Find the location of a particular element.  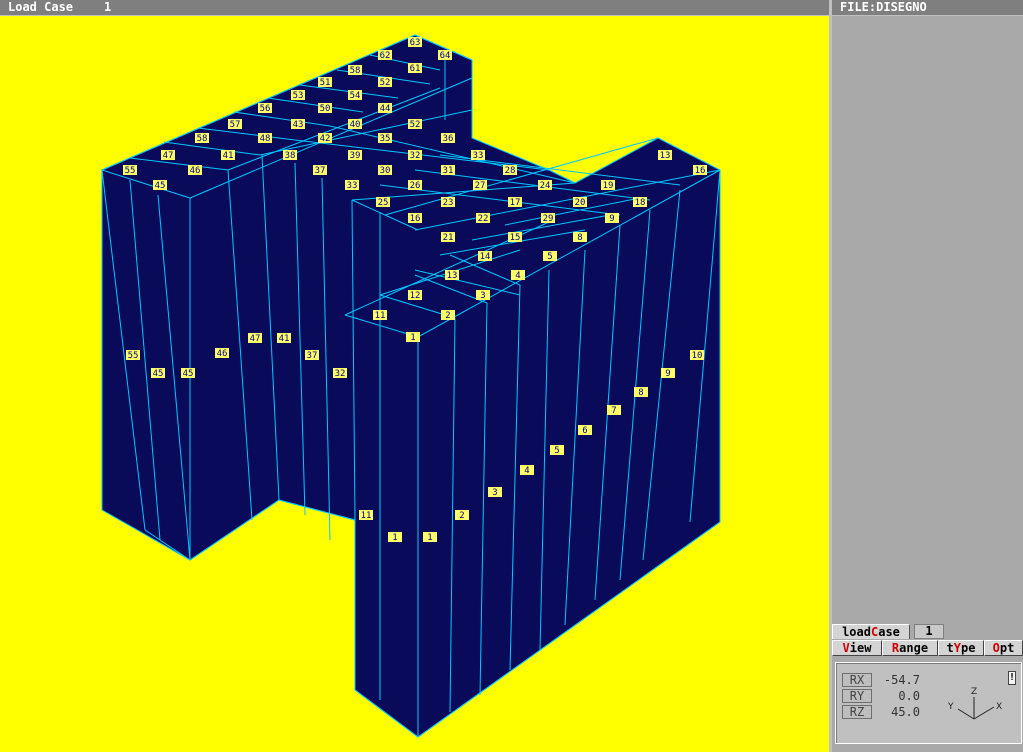

face-label: 55 is located at coordinates (133, 356).